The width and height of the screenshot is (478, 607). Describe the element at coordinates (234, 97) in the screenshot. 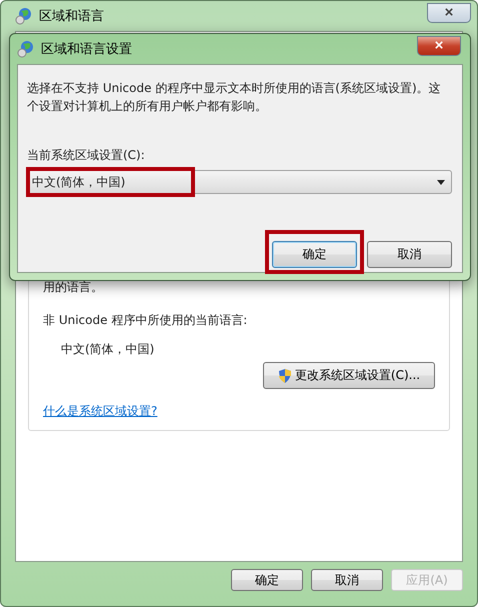

I see `description-text: 选择在不支持 Unicode 的程序中显示文本时所使用的语言(系统区域设置)。这个设置对计算机上的所有用户帐户都有影响。` at that location.